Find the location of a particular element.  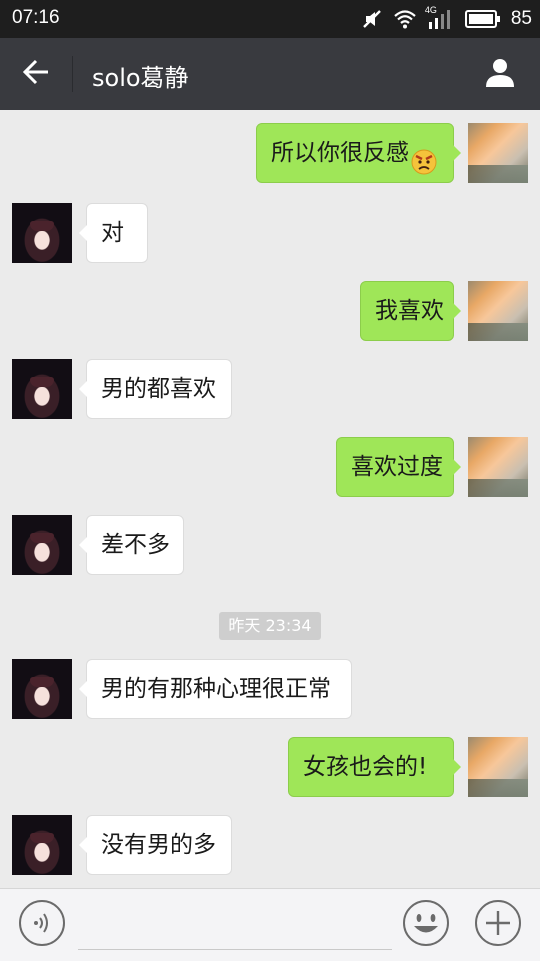

message-bubble-received: 没有男的多 is located at coordinates (155, 845).